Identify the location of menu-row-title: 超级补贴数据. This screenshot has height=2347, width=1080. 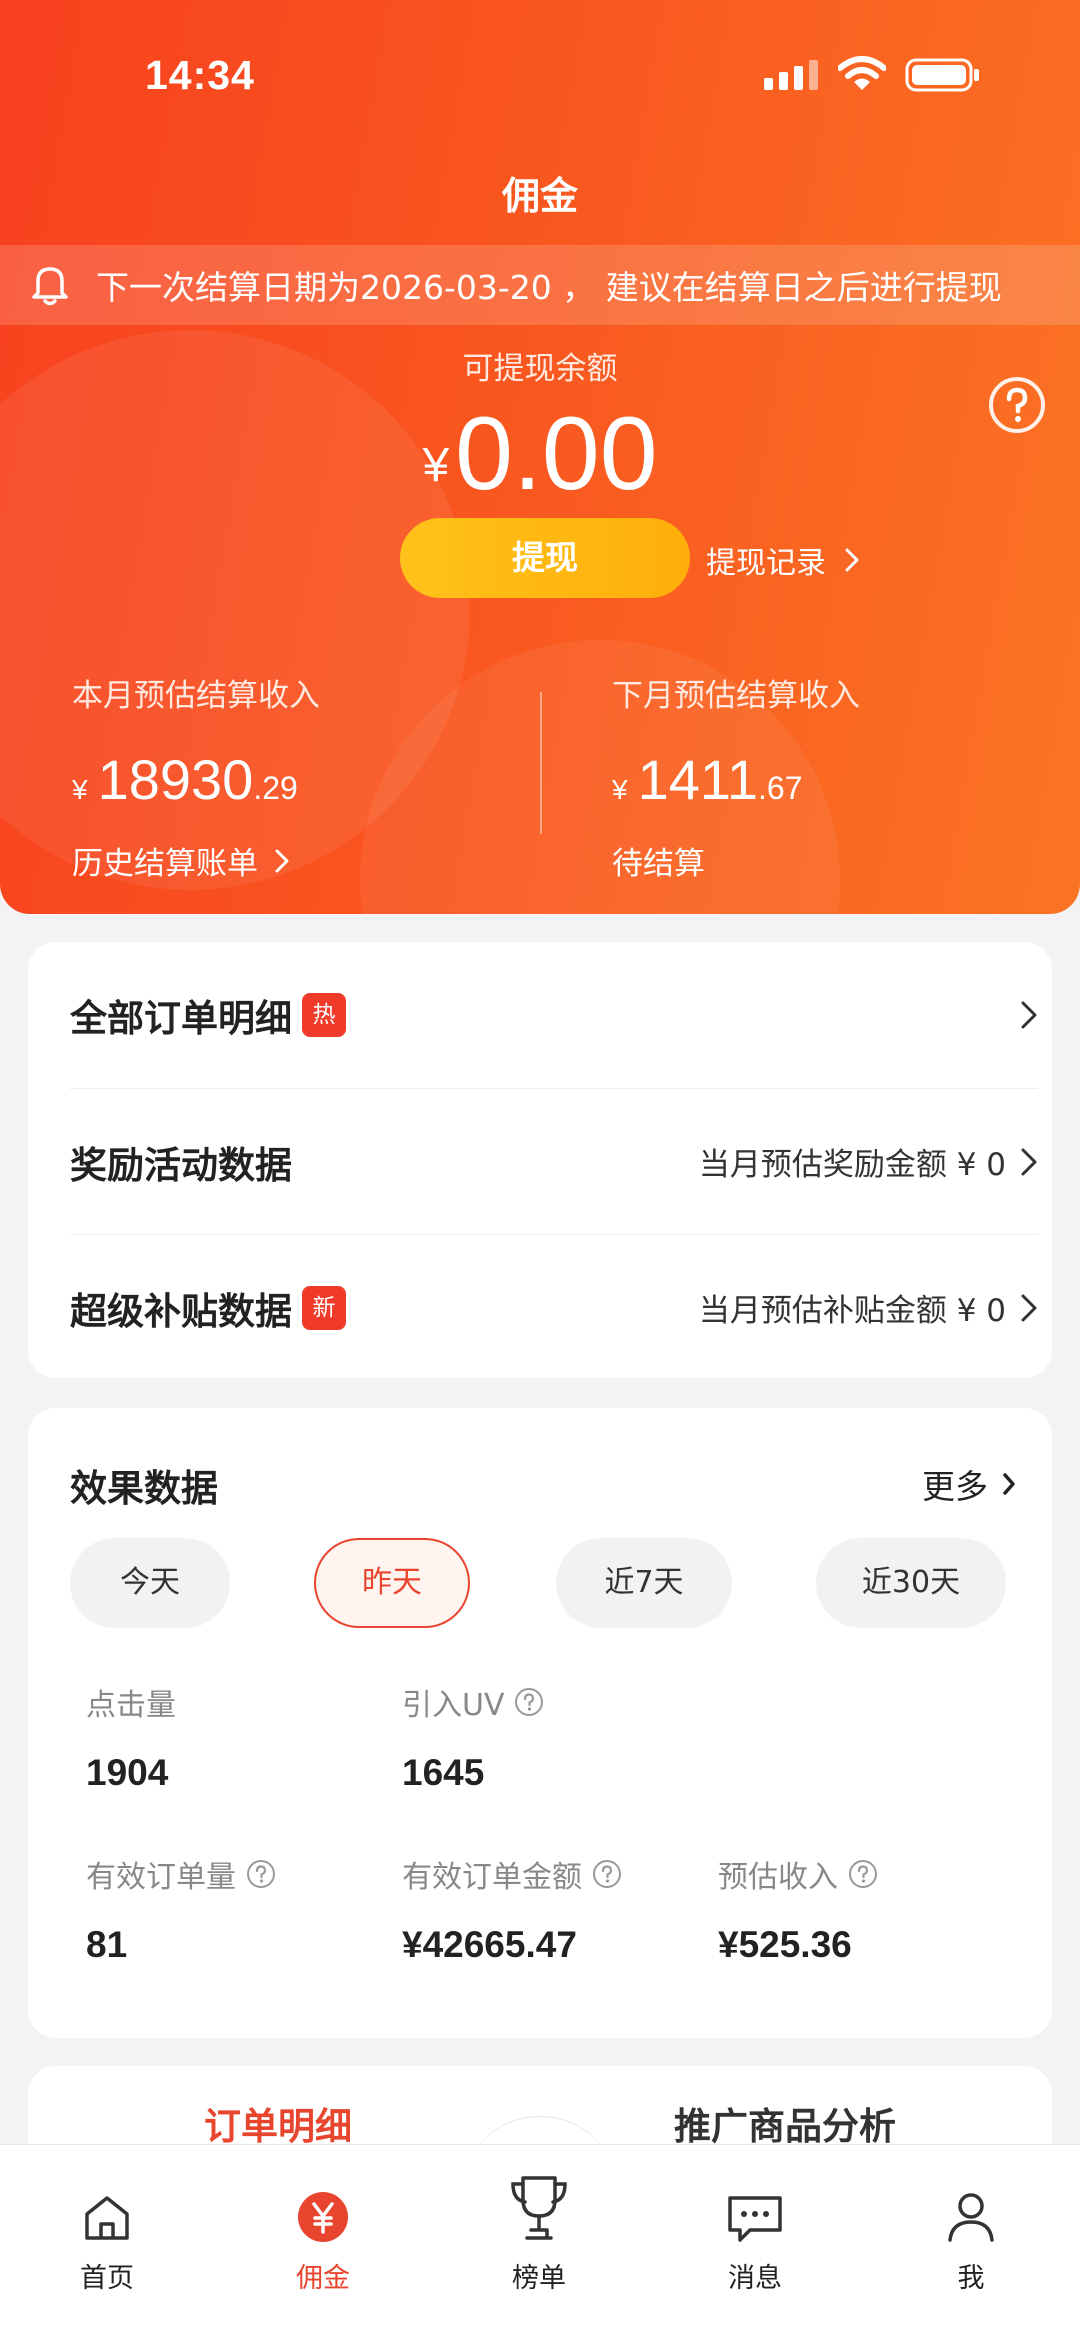
(181, 1311).